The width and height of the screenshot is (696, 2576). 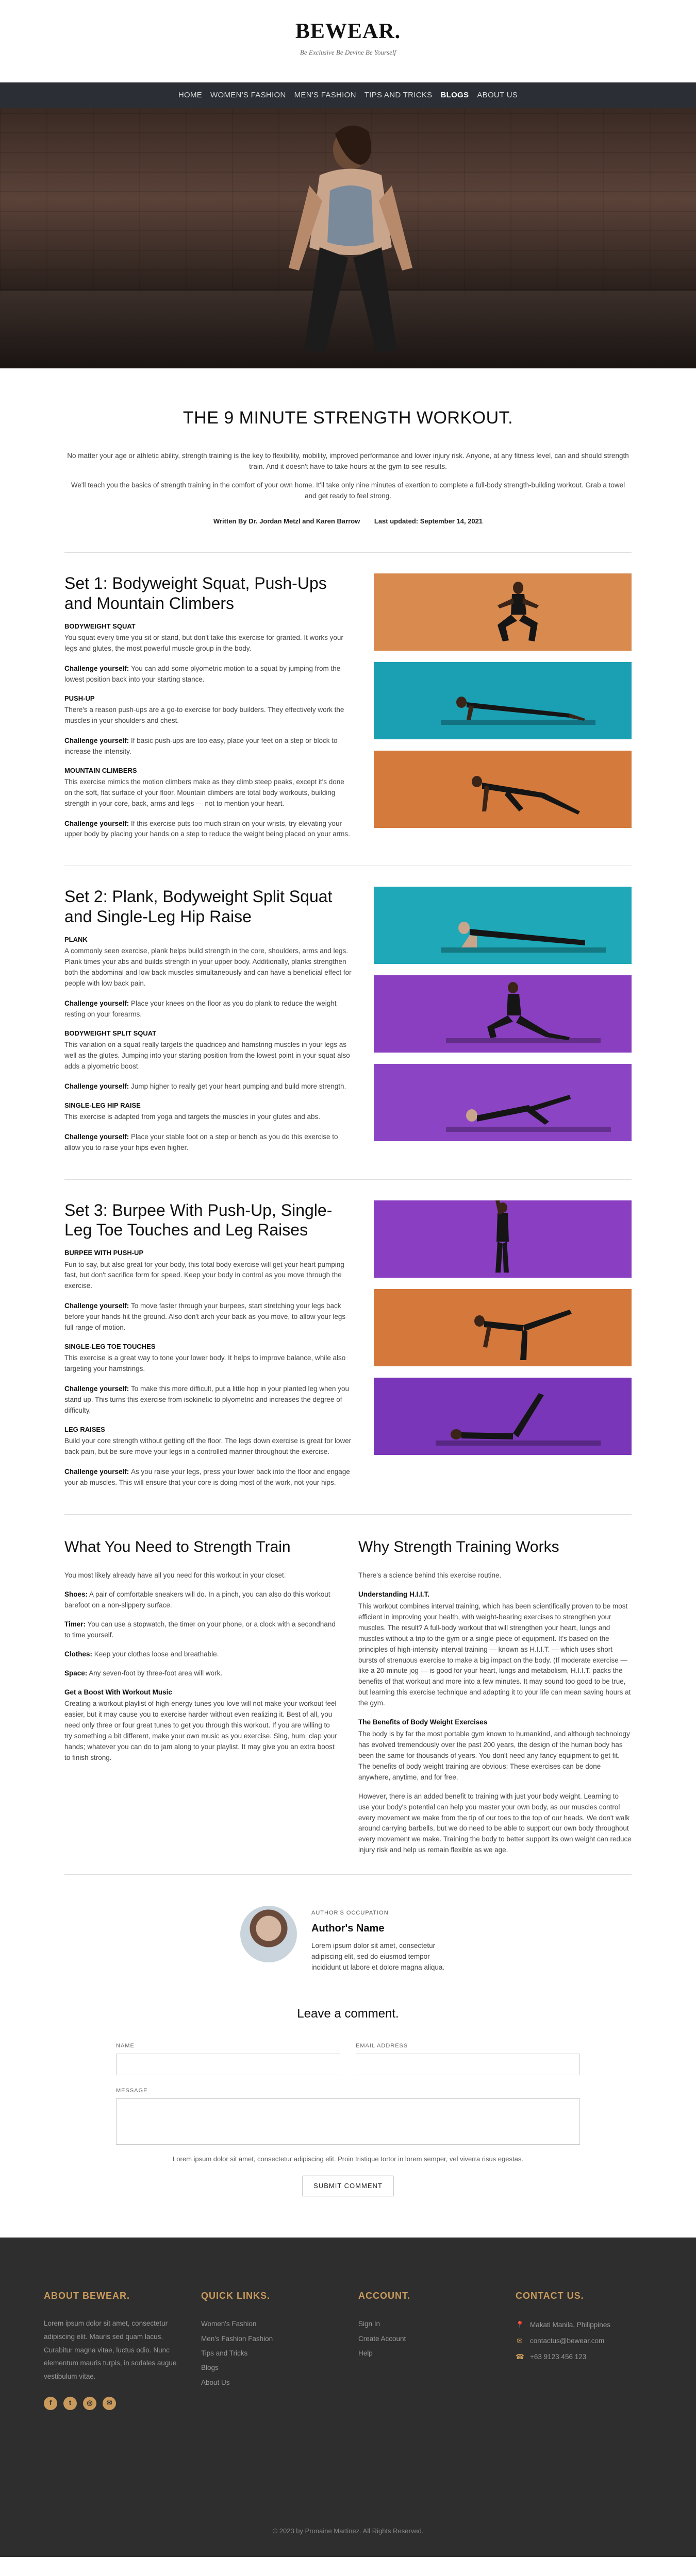 What do you see at coordinates (426, 2353) in the screenshot?
I see `footer-link: Help` at bounding box center [426, 2353].